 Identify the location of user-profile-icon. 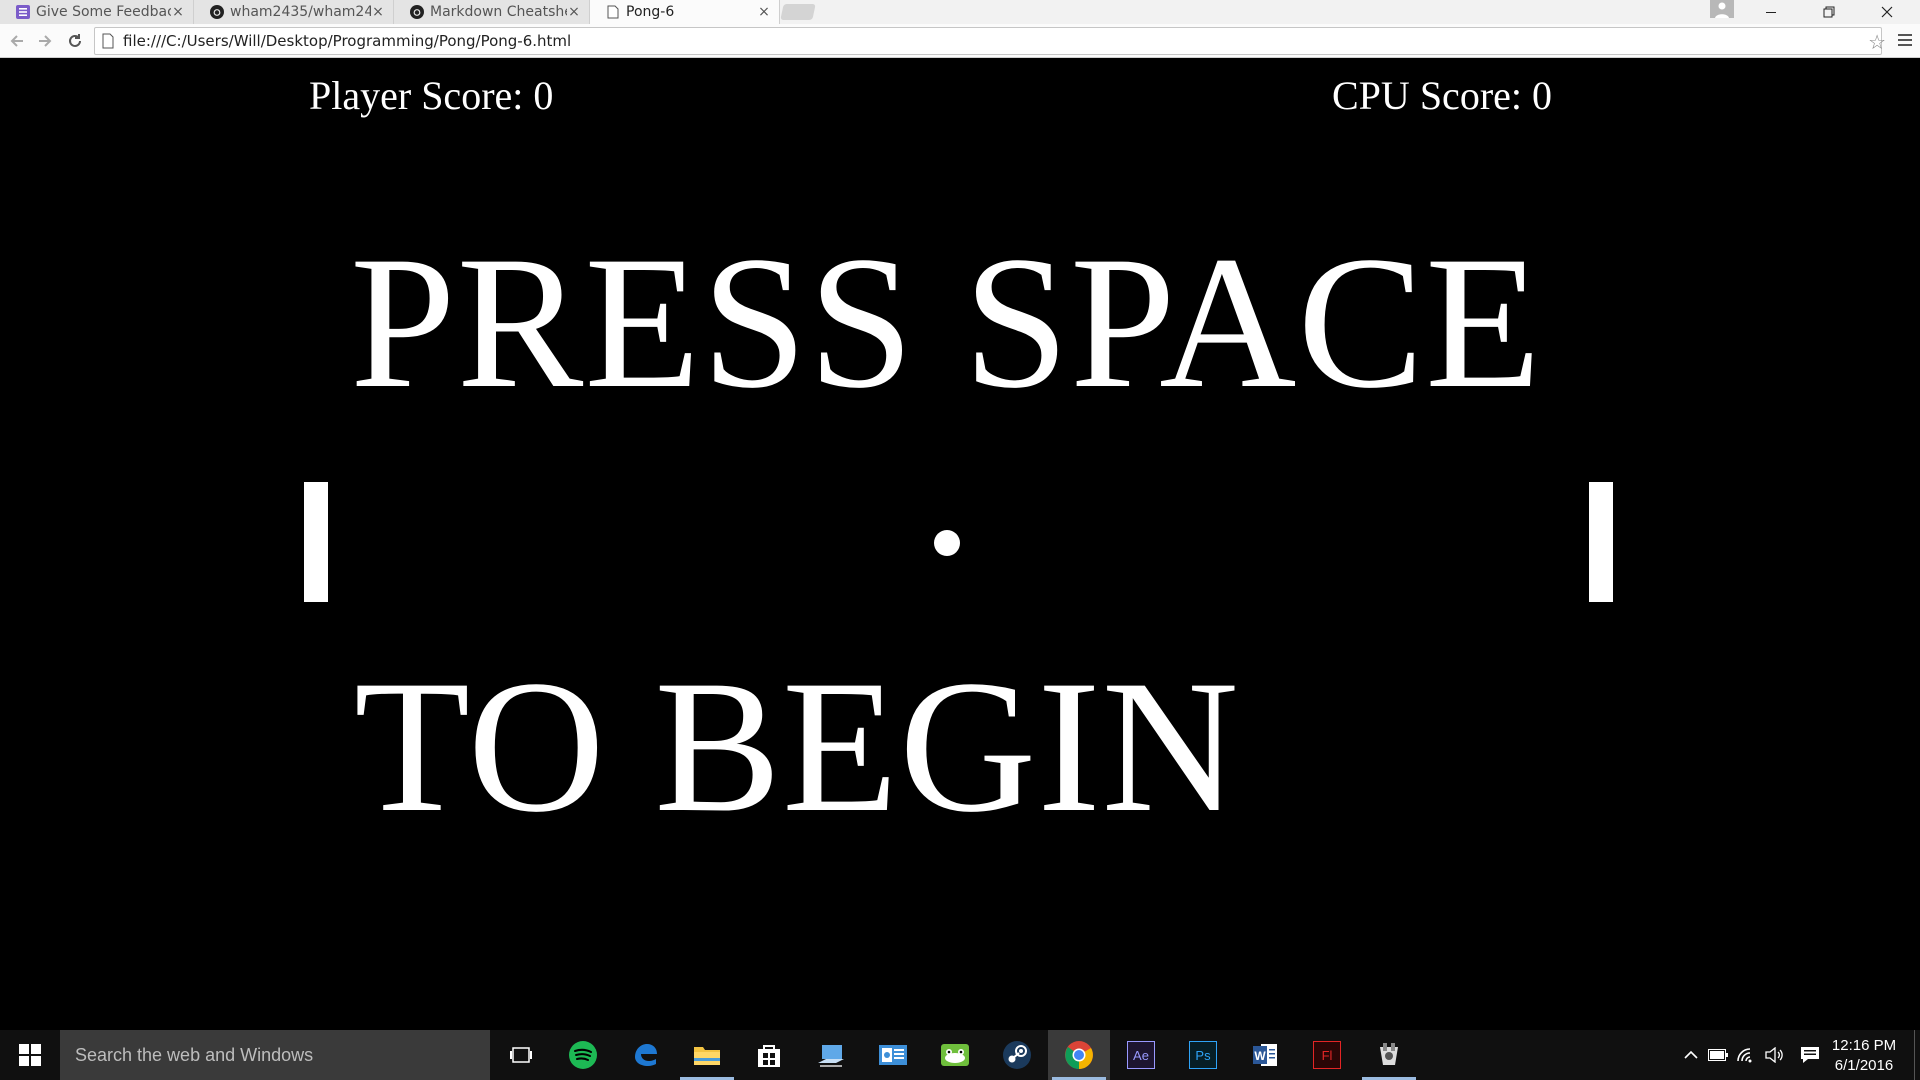
(1722, 9).